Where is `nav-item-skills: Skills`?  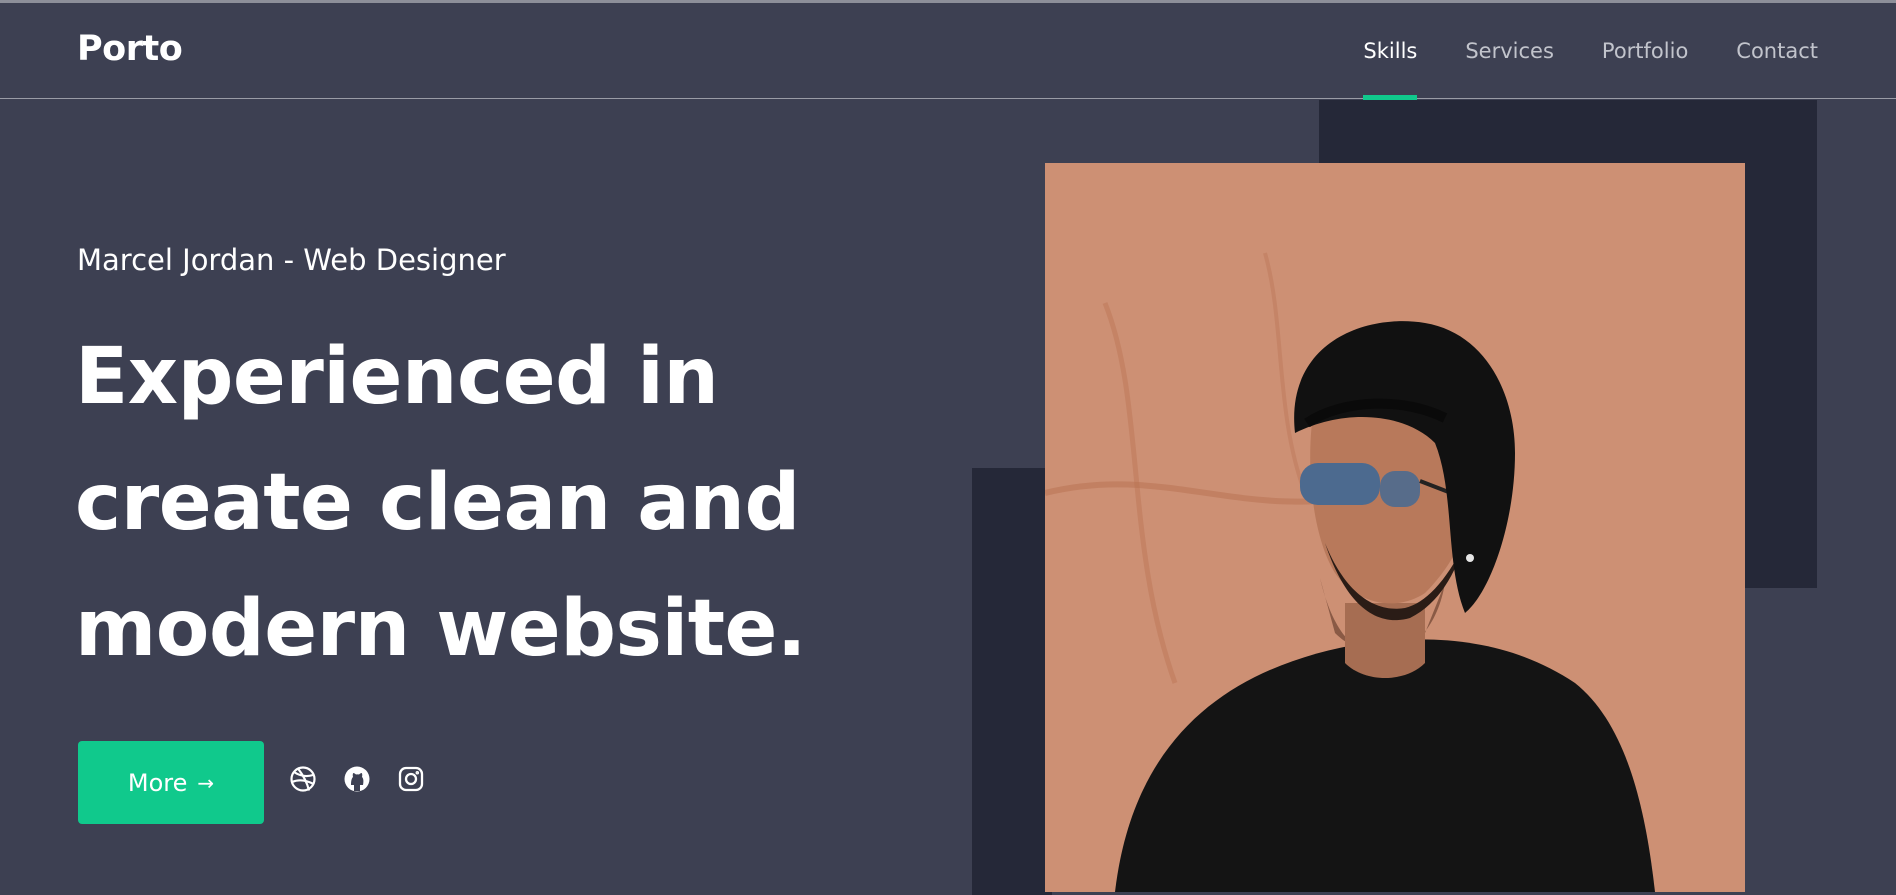
nav-item-skills: Skills is located at coordinates (1390, 51).